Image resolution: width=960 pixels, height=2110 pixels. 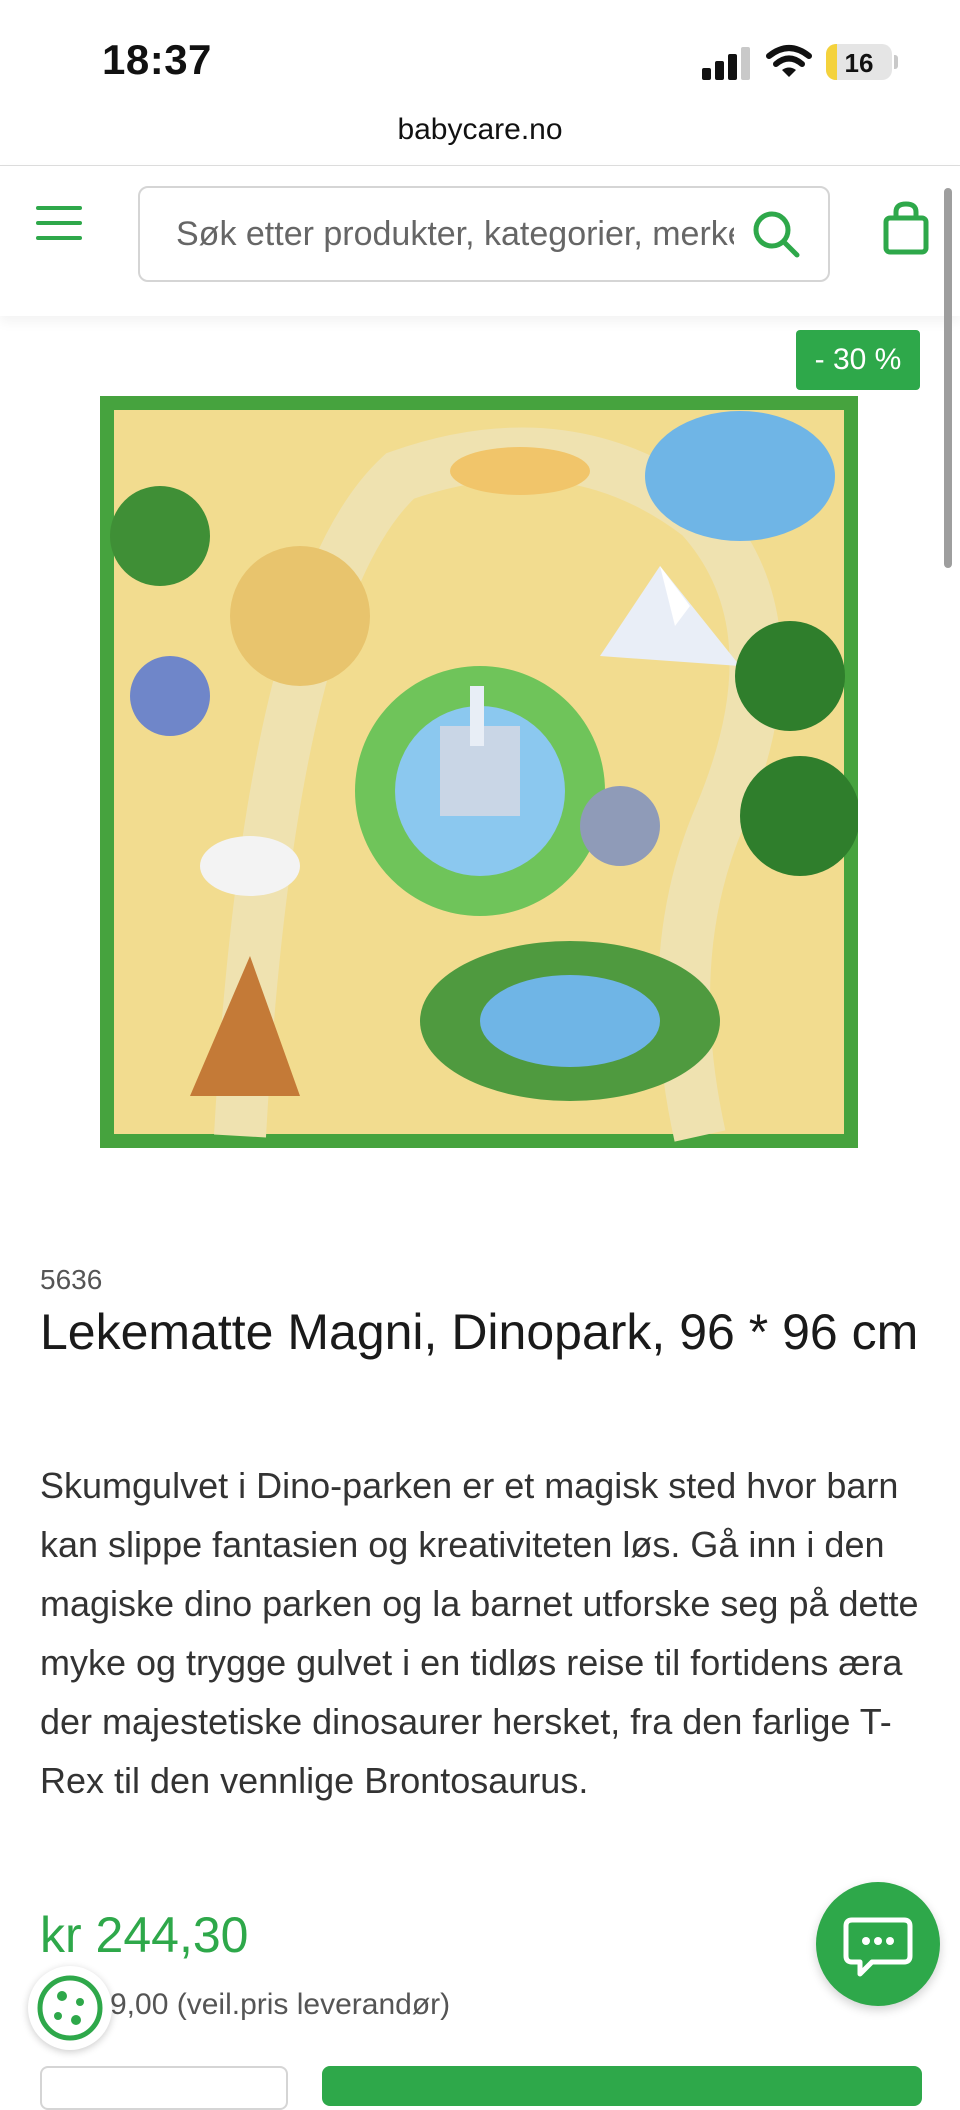 I want to click on scrollbar, so click(x=948, y=378).